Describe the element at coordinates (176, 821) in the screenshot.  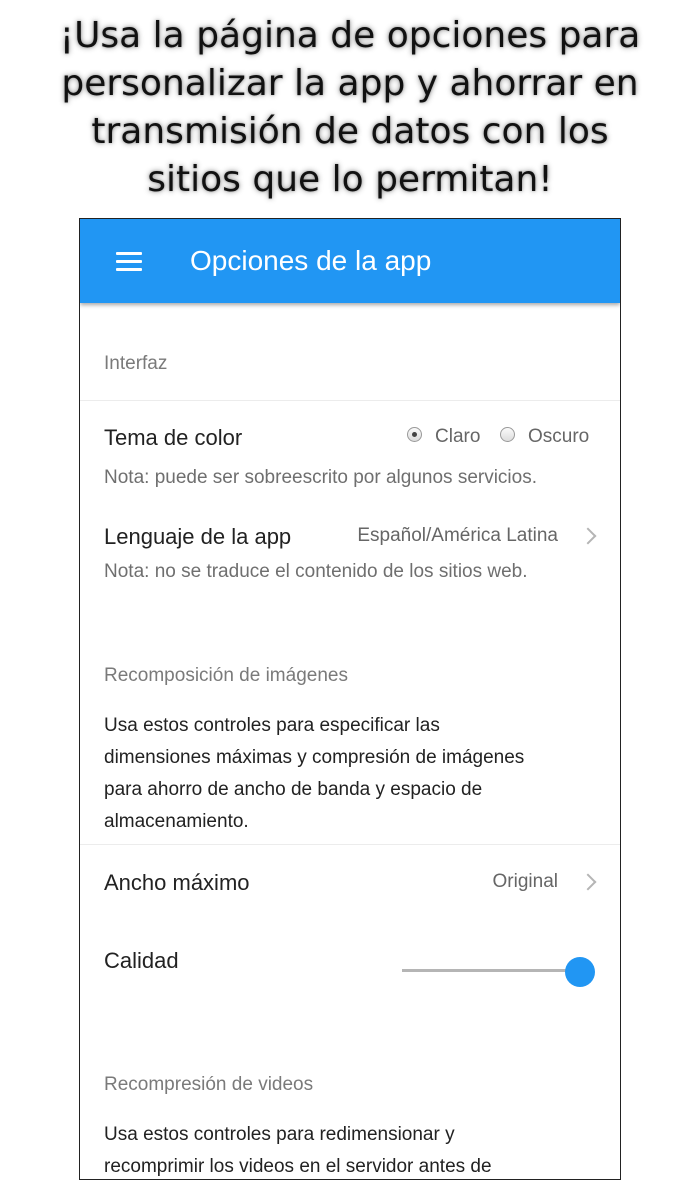
I see `images-description-line: almacenamiento.` at that location.